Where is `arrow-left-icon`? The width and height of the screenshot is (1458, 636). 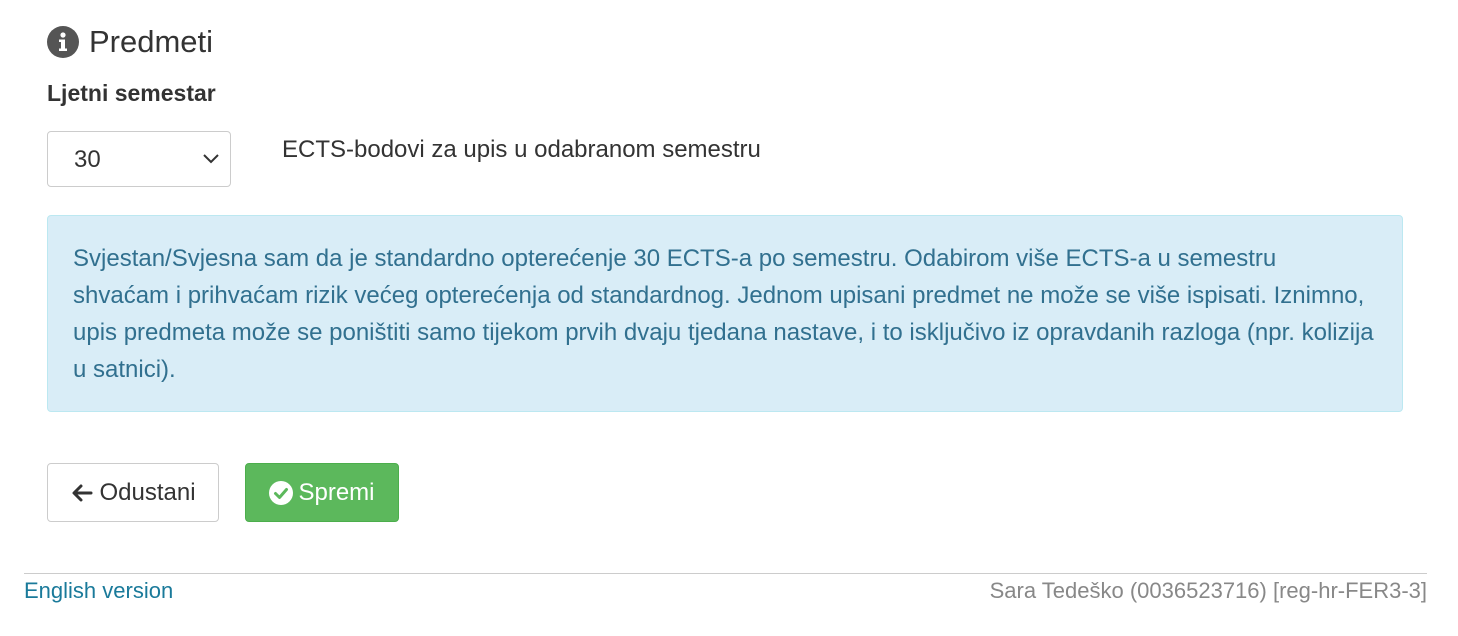
arrow-left-icon is located at coordinates (82, 493).